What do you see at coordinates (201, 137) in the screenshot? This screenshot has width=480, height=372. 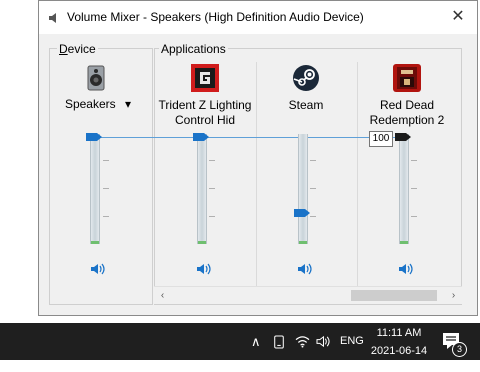 I see `trident-volume-thumb` at bounding box center [201, 137].